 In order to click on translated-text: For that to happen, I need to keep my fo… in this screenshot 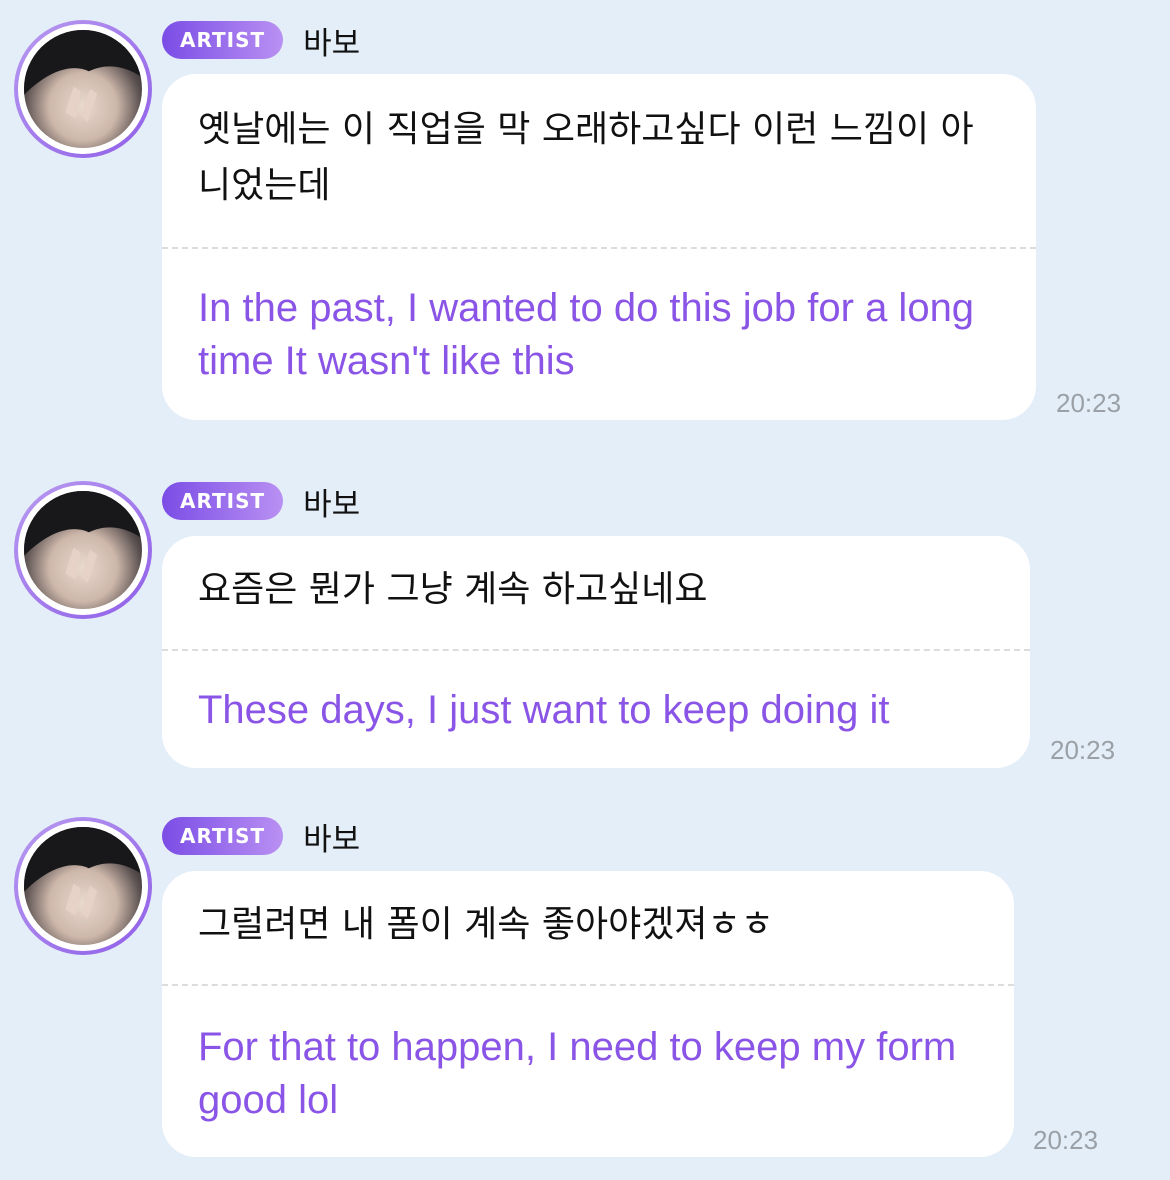, I will do `click(577, 1073)`.